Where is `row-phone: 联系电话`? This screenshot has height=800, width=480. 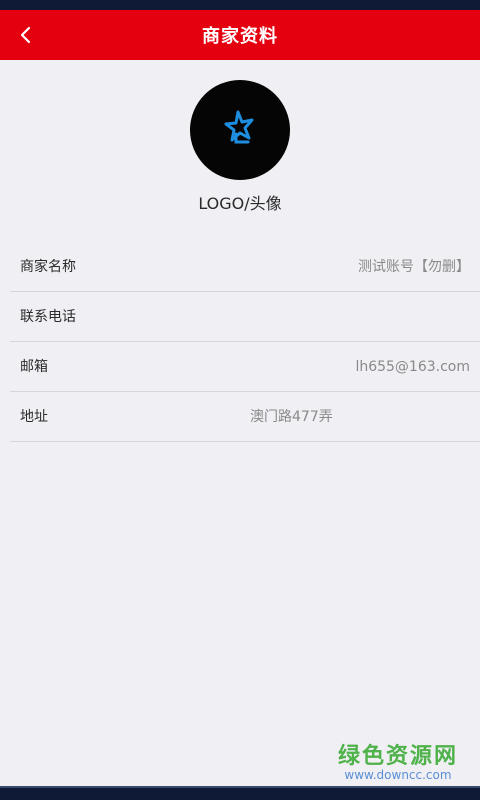 row-phone: 联系电话 is located at coordinates (245, 317).